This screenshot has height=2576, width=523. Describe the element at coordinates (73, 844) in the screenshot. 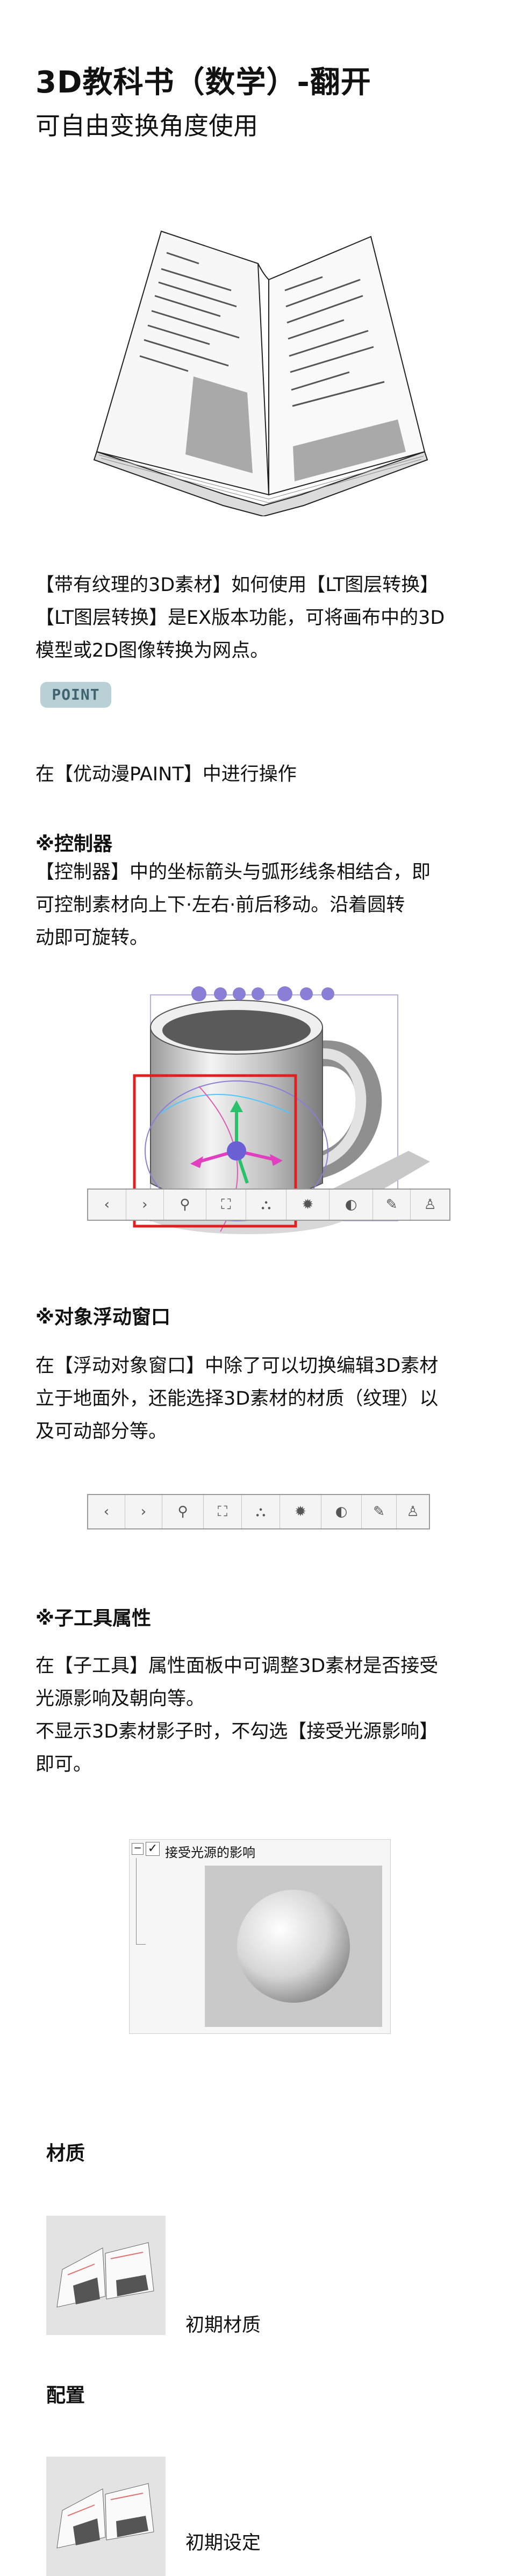

I see `controller-heading: ※控制器` at that location.